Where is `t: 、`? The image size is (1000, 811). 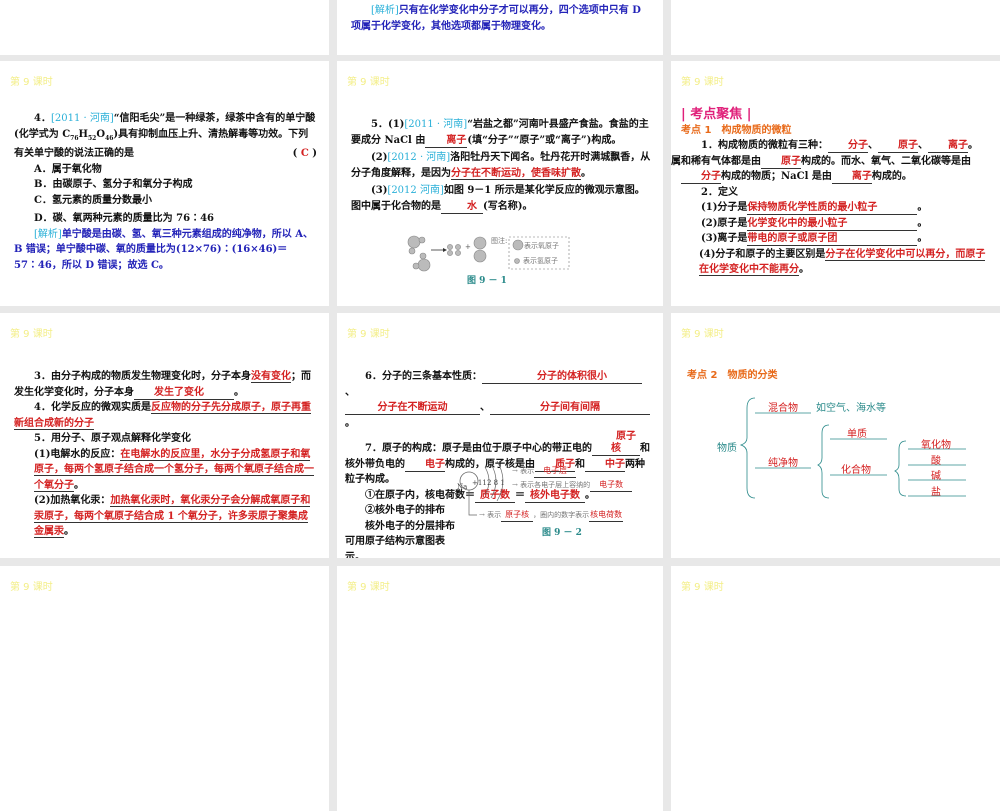 t: 、 is located at coordinates (485, 407).